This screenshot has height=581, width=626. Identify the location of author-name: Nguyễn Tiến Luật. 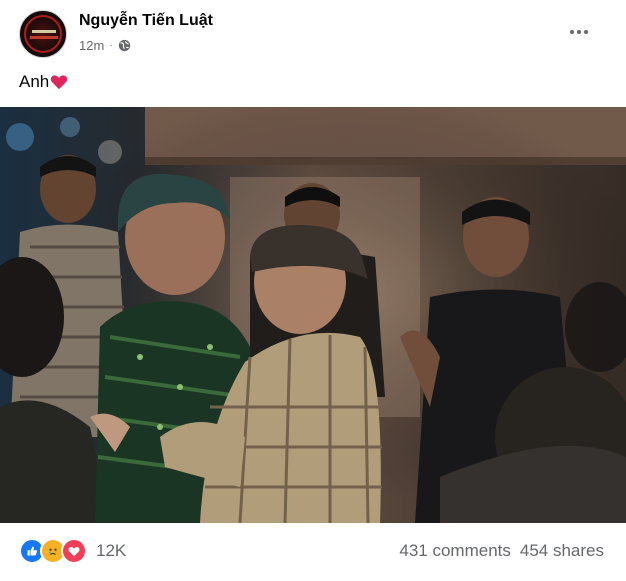
(146, 21).